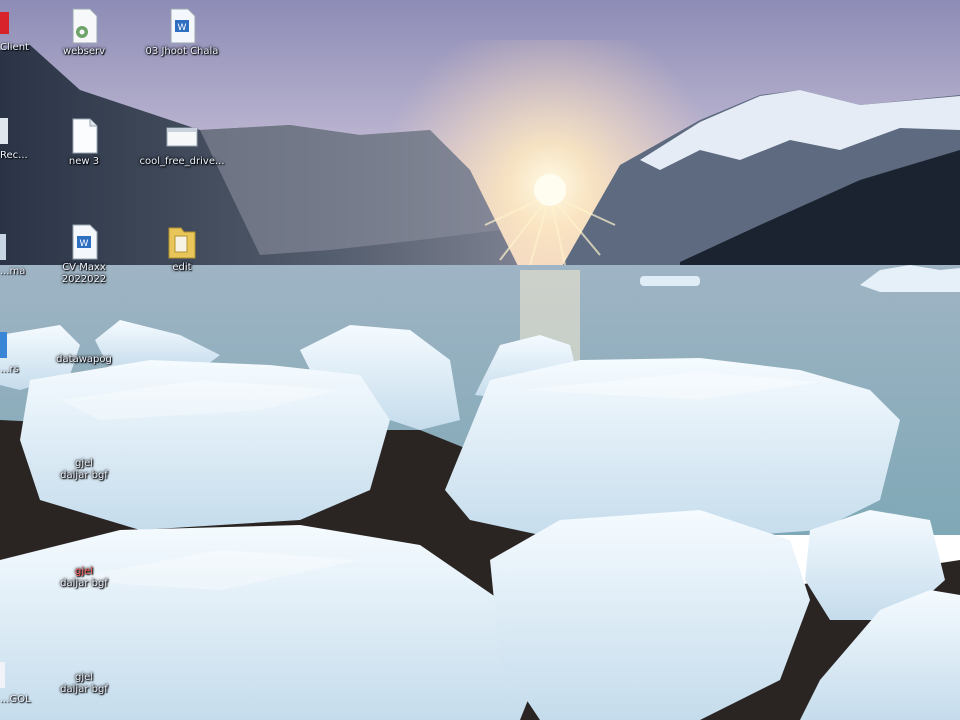 The width and height of the screenshot is (960, 720). What do you see at coordinates (15, 683) in the screenshot?
I see `desktop-edge-icon-5: ...GOL` at bounding box center [15, 683].